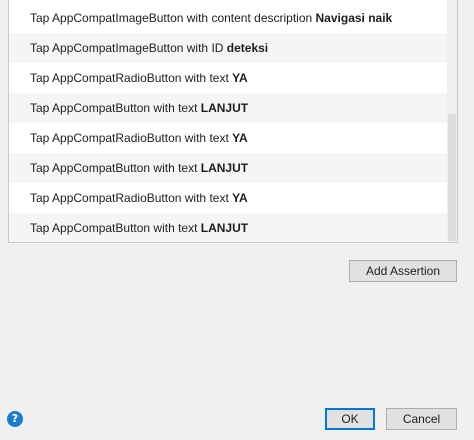 Image resolution: width=474 pixels, height=440 pixels. What do you see at coordinates (354, 18) in the screenshot?
I see `step-value: Navigasi naik` at bounding box center [354, 18].